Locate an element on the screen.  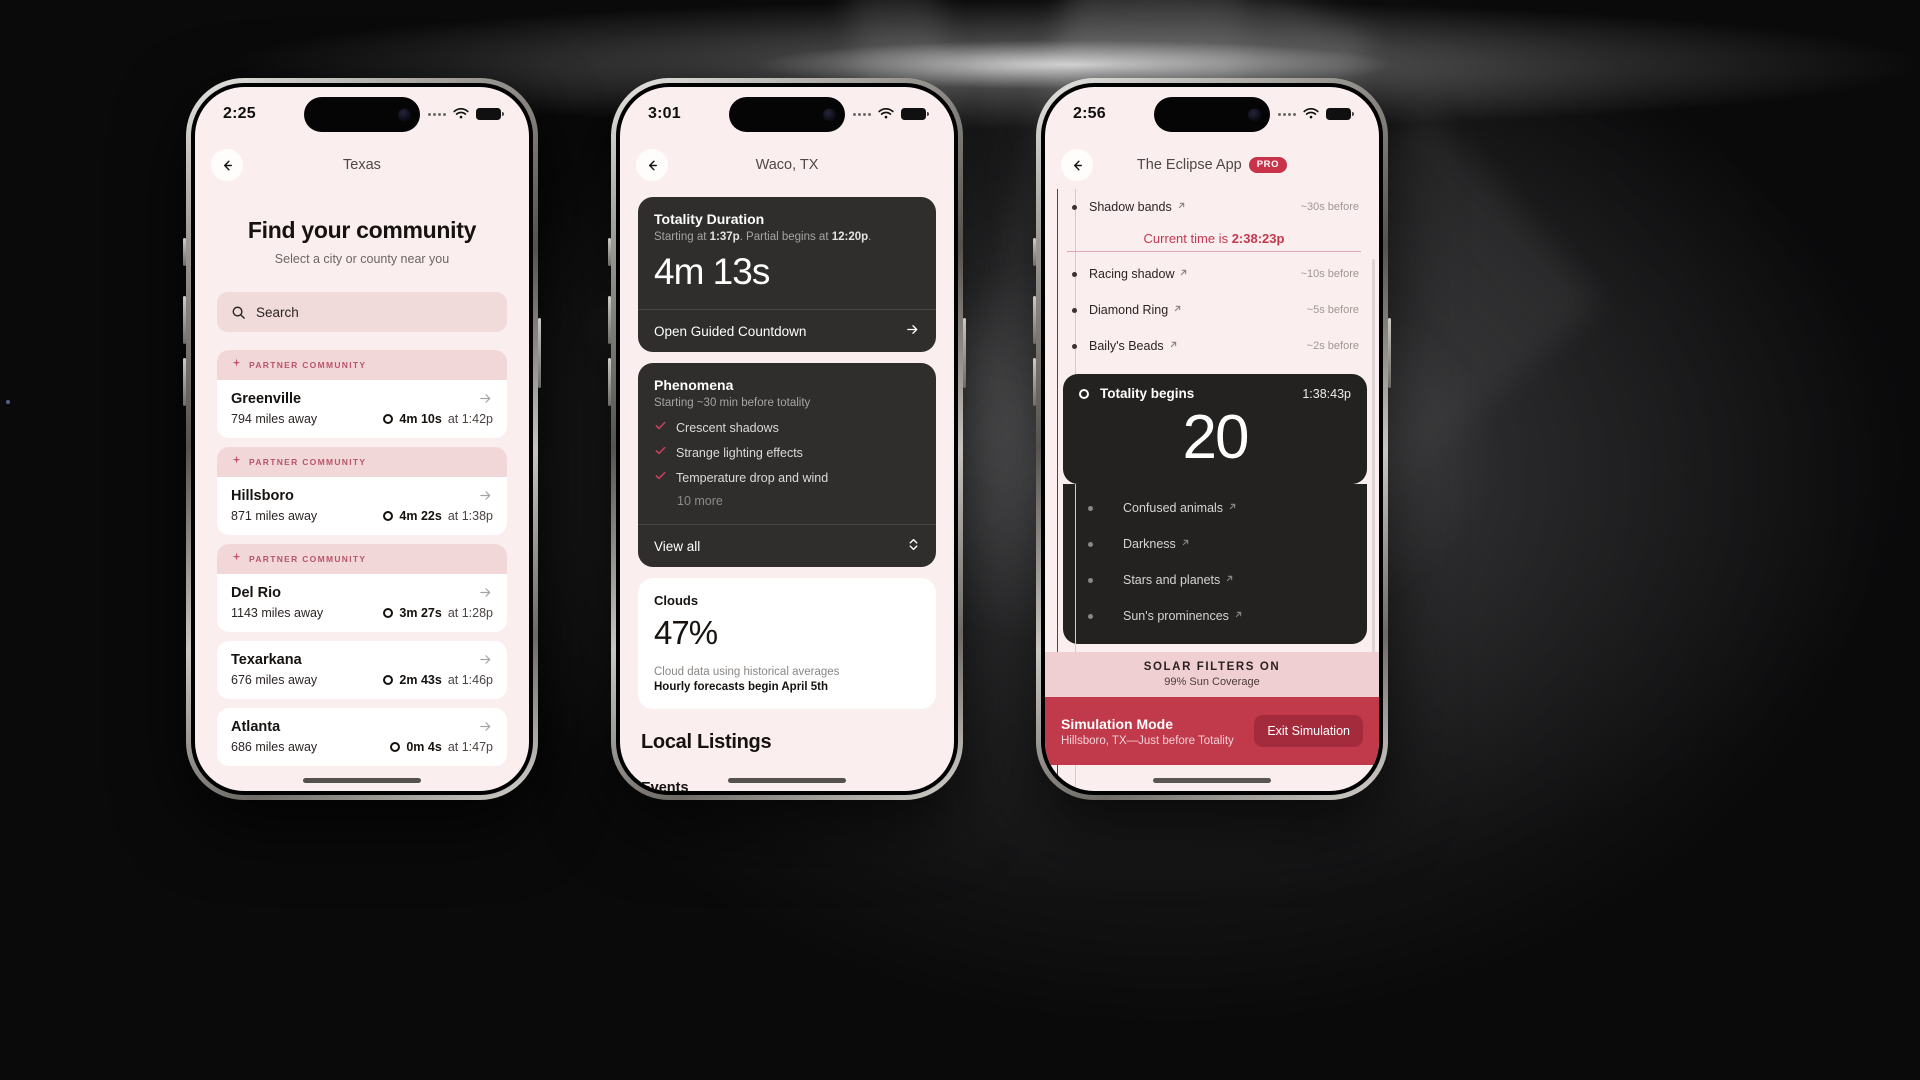
timeline-item: Stars and planets is located at coordinates (1215, 580).